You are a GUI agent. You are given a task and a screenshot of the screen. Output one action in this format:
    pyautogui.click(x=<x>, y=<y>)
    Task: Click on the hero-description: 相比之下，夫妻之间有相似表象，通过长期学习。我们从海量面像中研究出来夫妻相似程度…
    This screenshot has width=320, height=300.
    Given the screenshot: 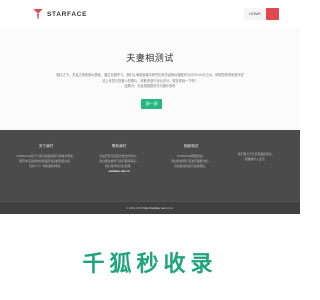 What is the action you would take?
    pyautogui.click(x=150, y=81)
    